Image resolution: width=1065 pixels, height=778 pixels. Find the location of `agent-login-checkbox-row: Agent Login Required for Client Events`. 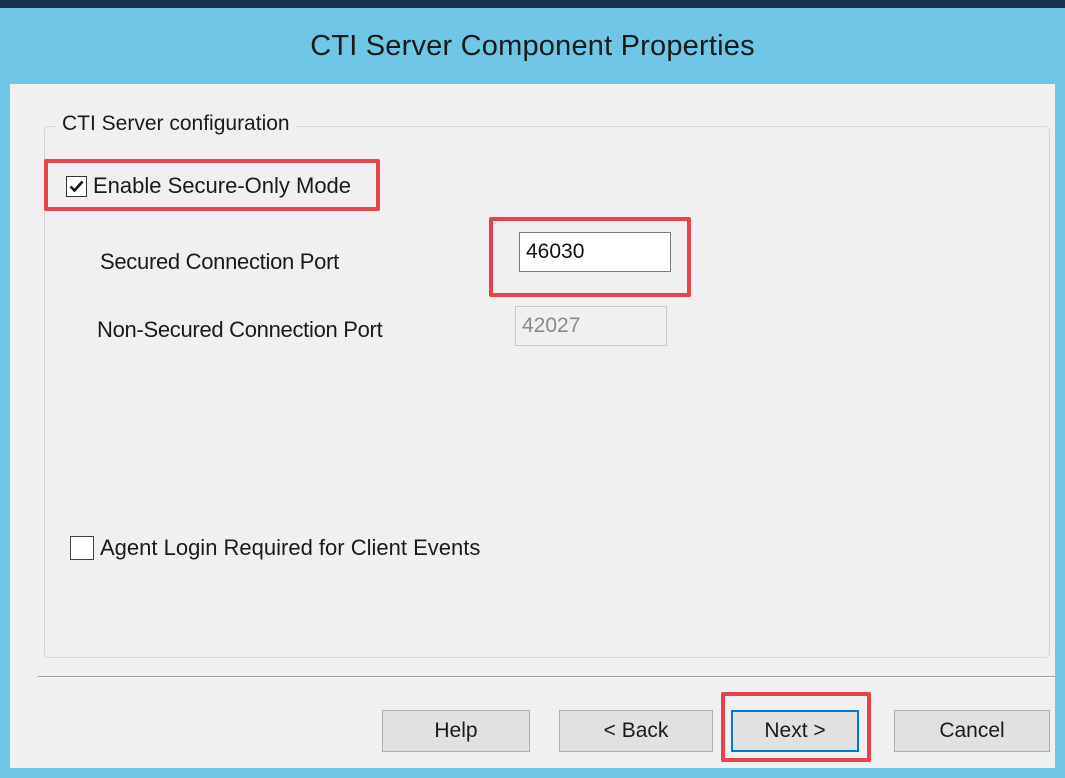

agent-login-checkbox-row: Agent Login Required for Client Events is located at coordinates (275, 548).